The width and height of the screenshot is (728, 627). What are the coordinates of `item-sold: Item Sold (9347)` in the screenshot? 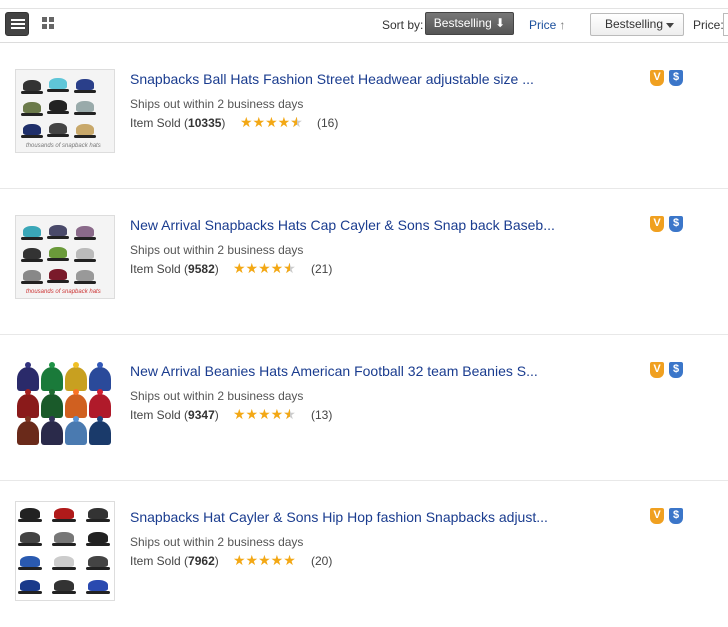 It's located at (174, 415).